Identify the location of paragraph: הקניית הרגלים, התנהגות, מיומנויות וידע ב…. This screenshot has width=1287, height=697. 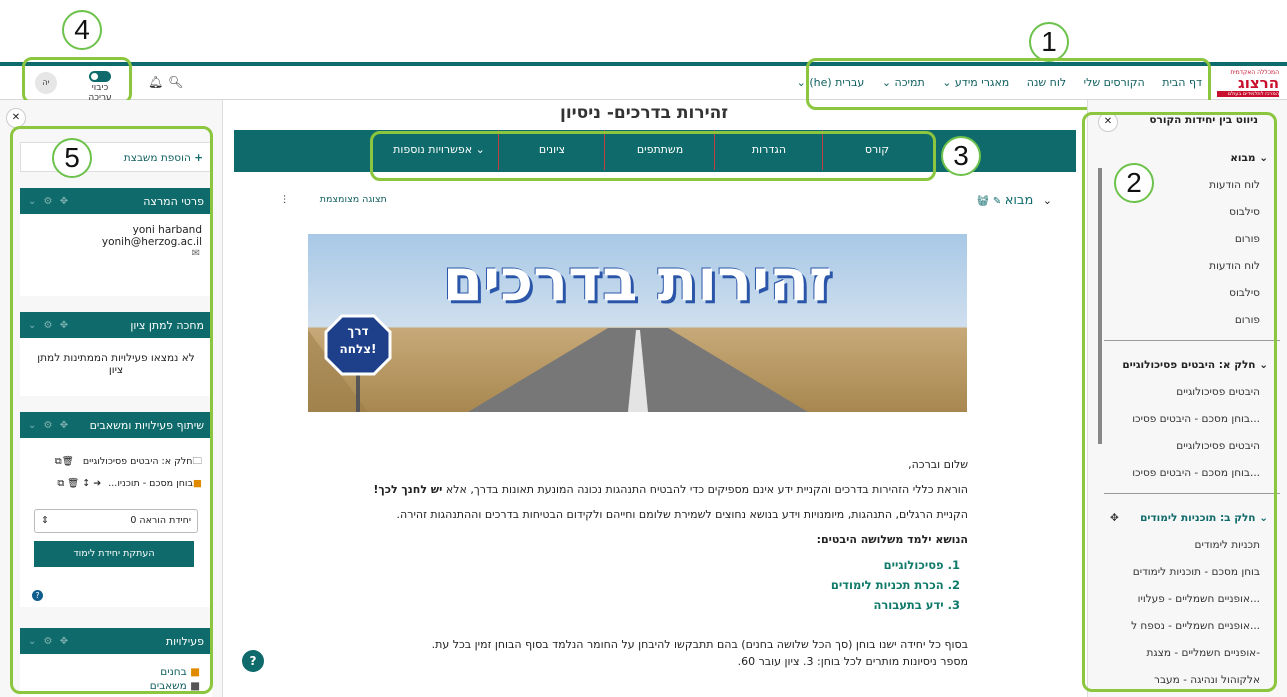
(682, 514).